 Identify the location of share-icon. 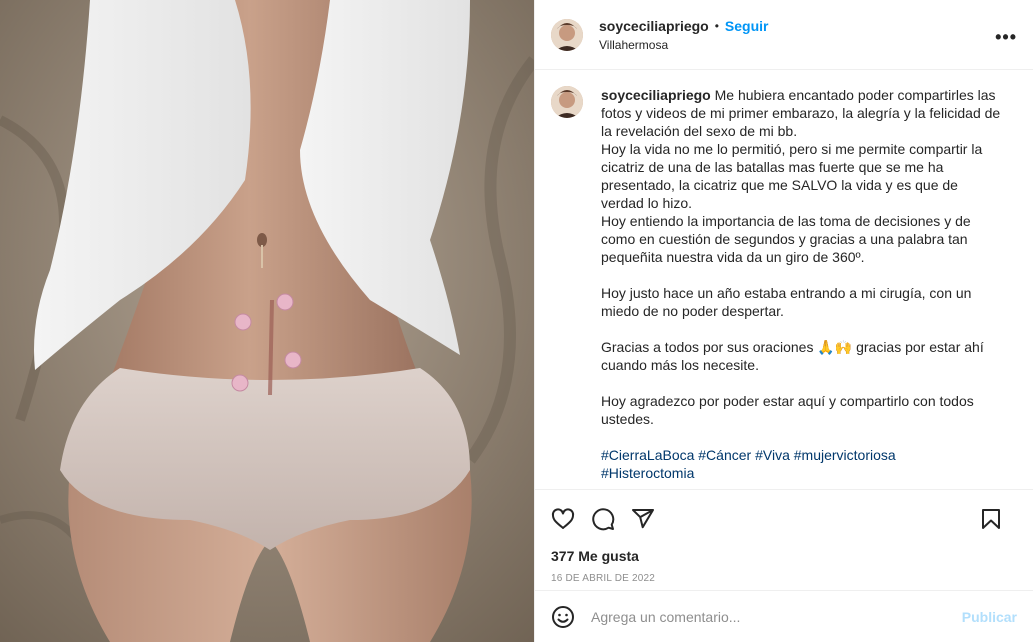
(643, 519).